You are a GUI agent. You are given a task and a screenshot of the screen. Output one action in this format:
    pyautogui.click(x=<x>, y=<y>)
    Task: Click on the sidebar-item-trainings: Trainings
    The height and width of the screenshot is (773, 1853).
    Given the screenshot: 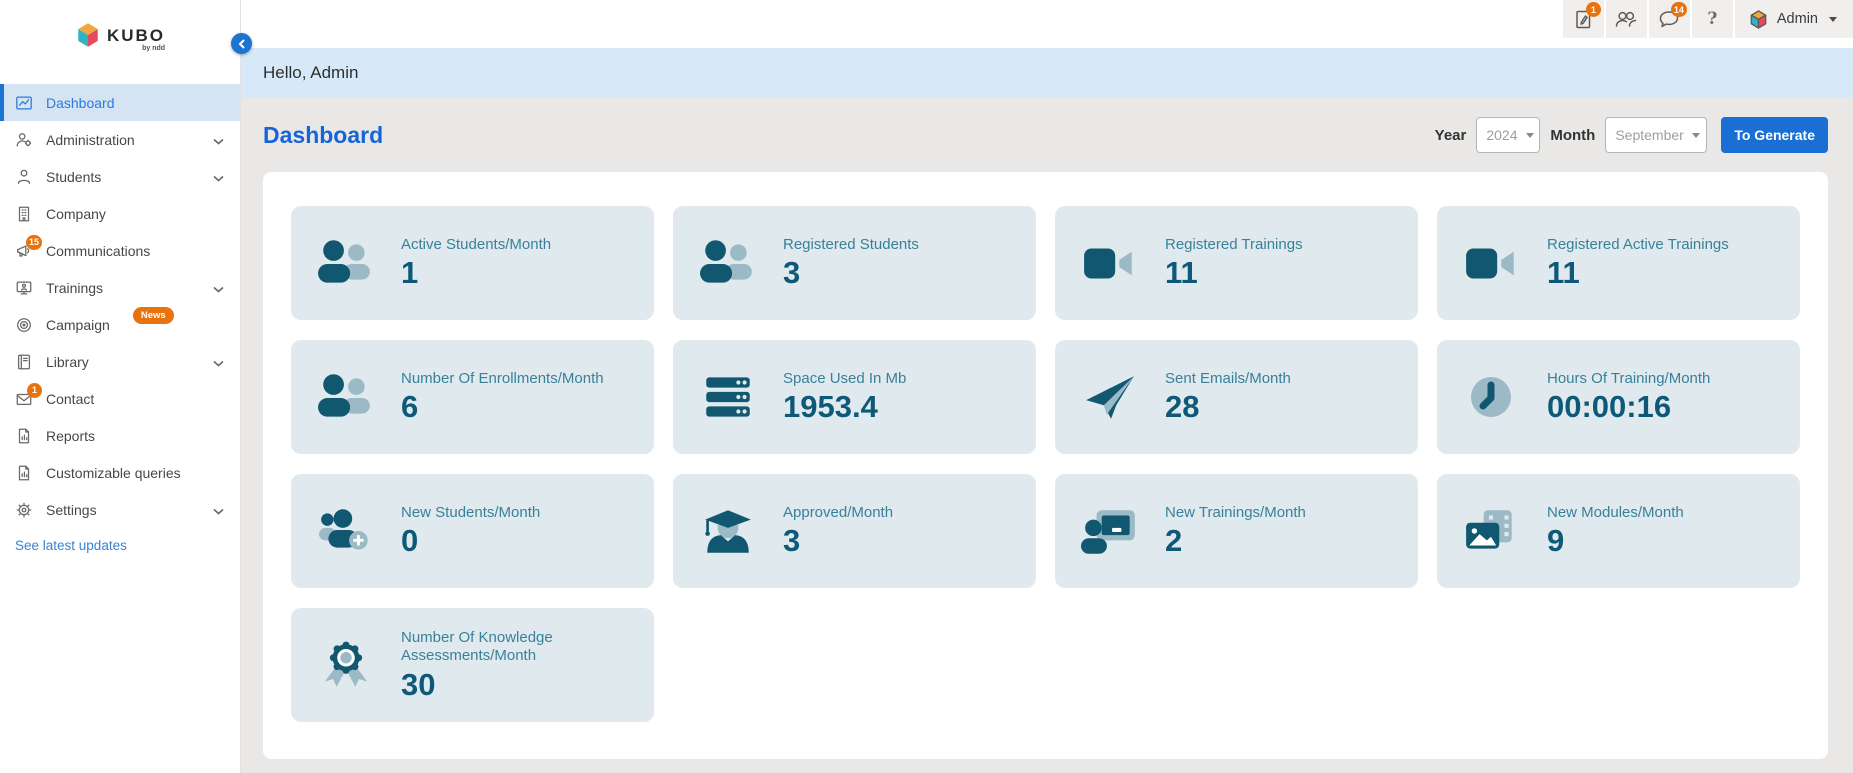 What is the action you would take?
    pyautogui.click(x=120, y=287)
    